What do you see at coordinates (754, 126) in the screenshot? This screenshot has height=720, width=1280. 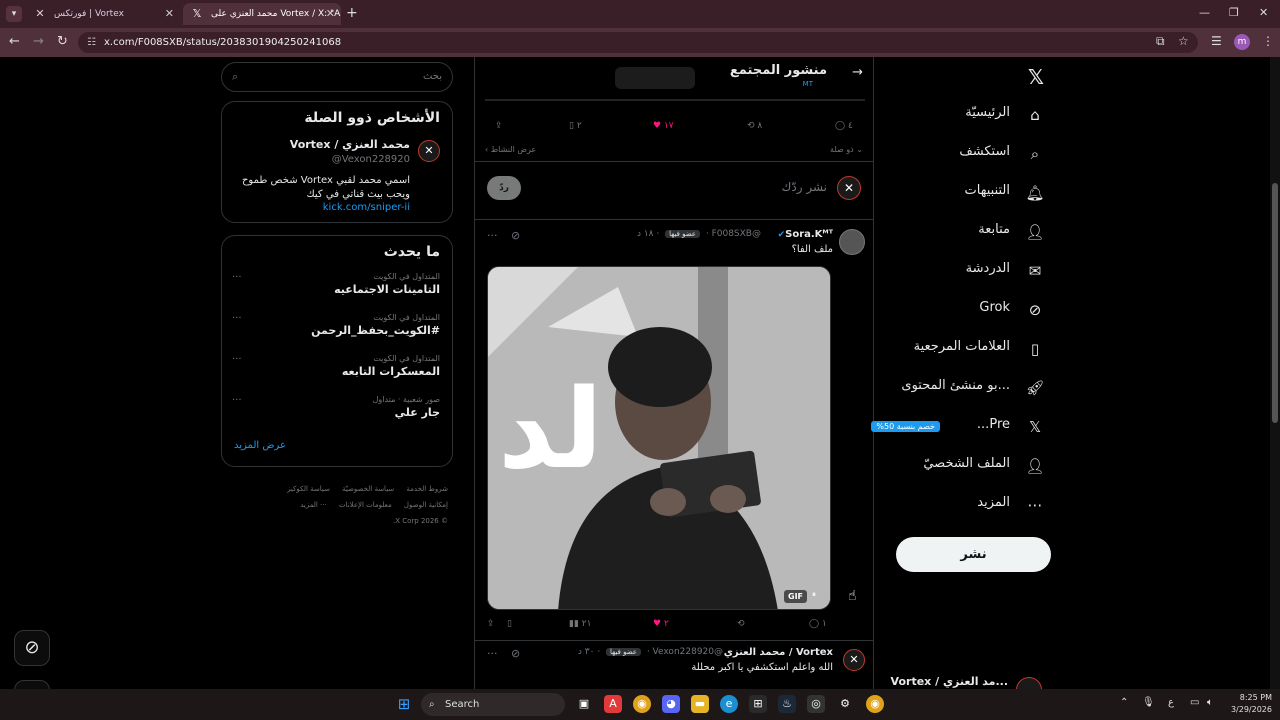 I see `repost-action: ⟲ ٨` at bounding box center [754, 126].